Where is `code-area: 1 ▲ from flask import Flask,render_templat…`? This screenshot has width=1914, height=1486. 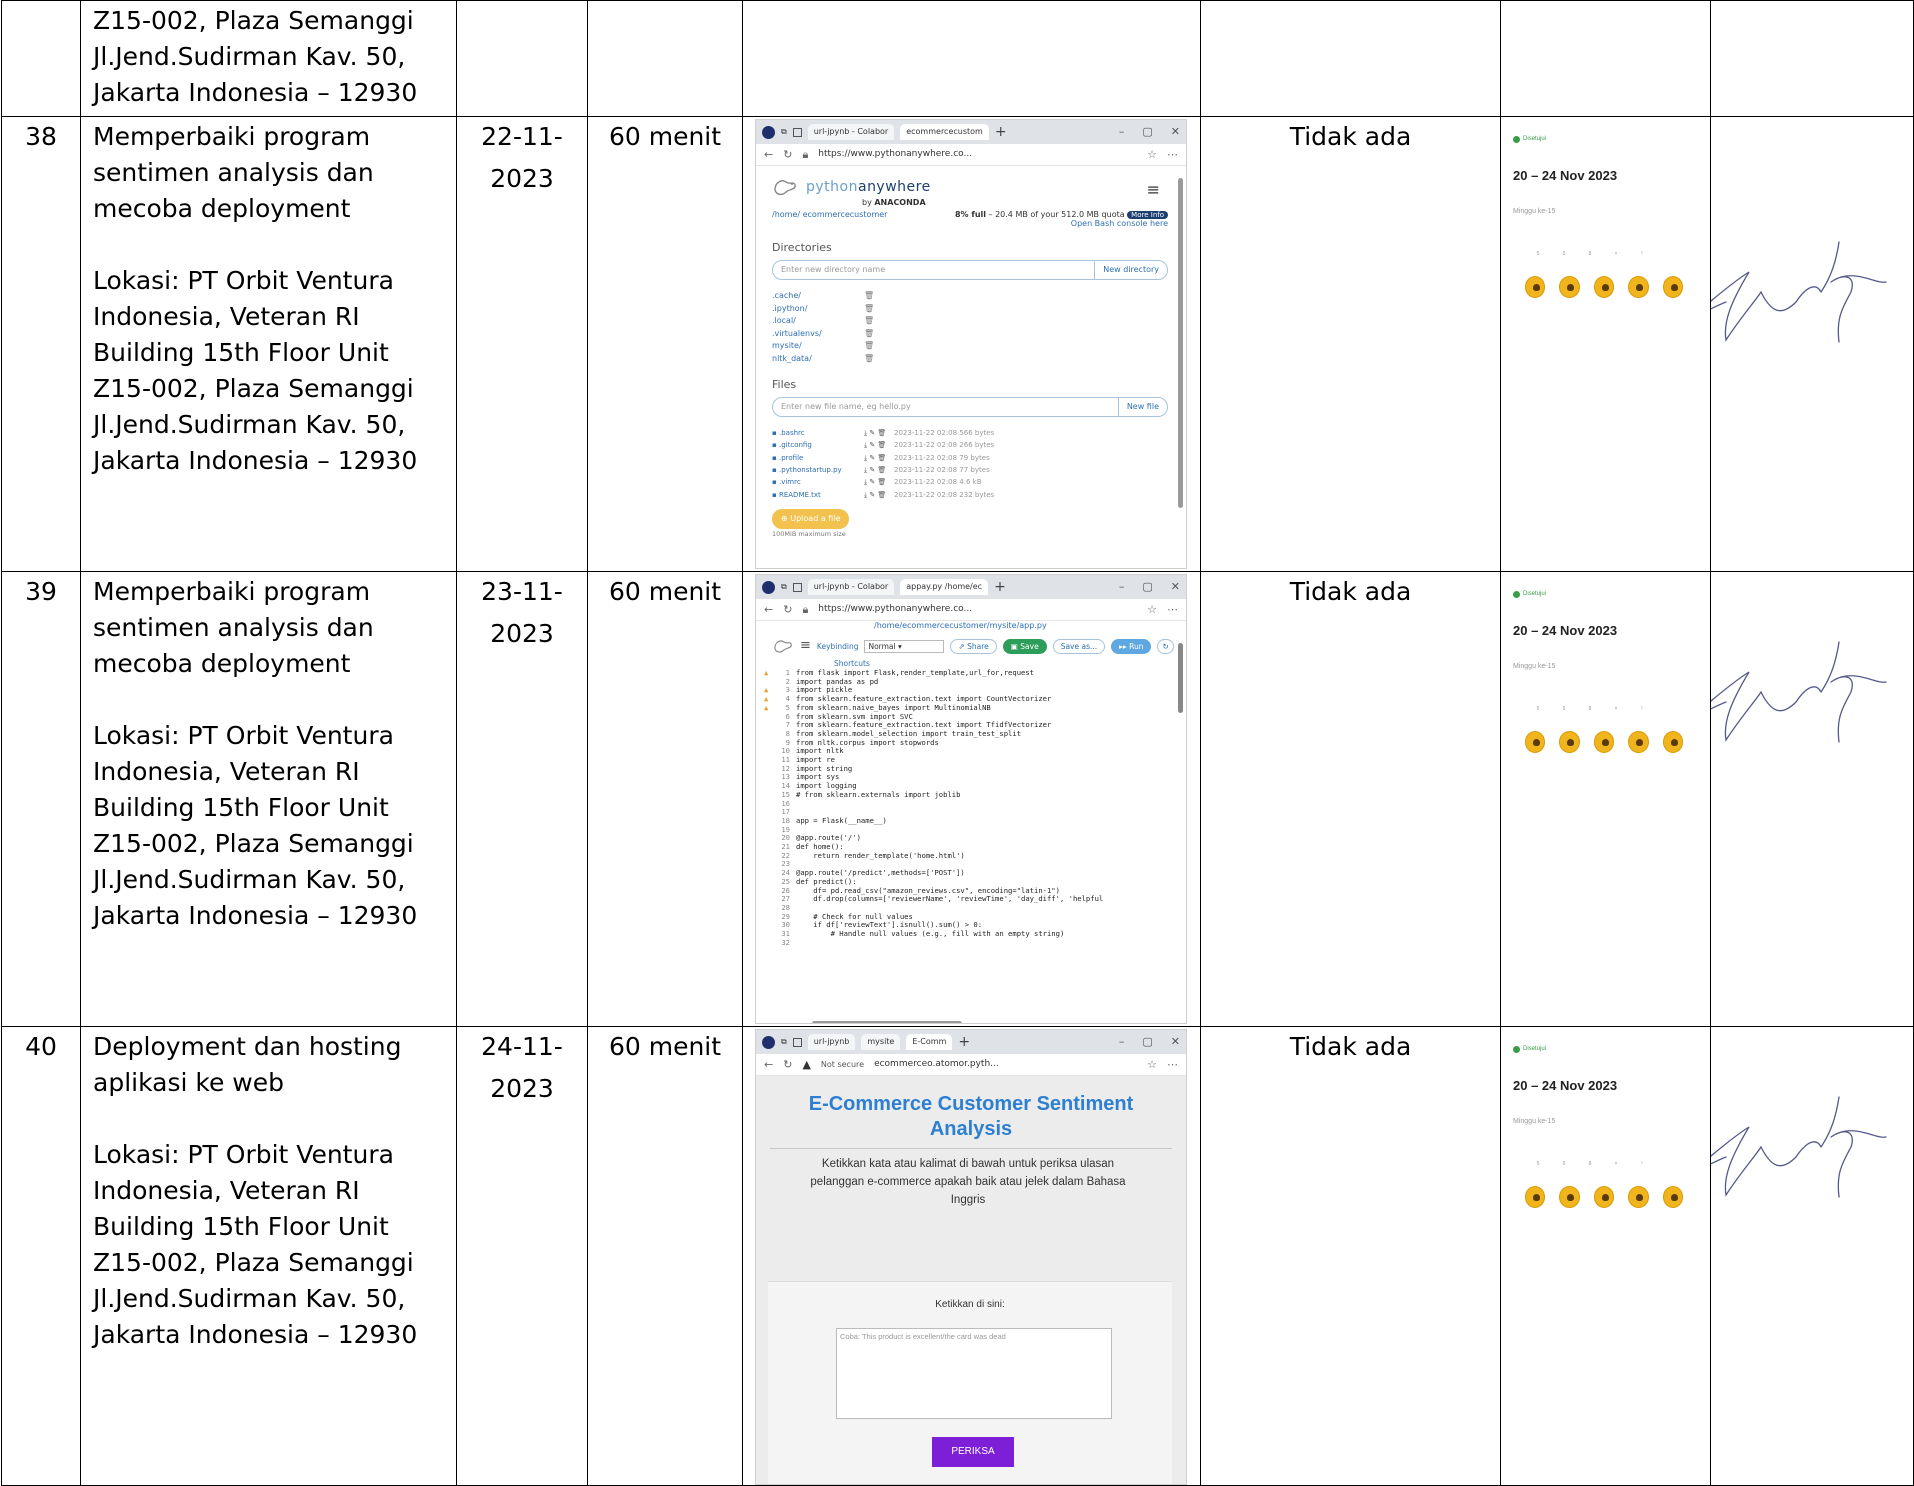 code-area: 1 ▲ from flask import Flask,render_templat… is located at coordinates (971, 808).